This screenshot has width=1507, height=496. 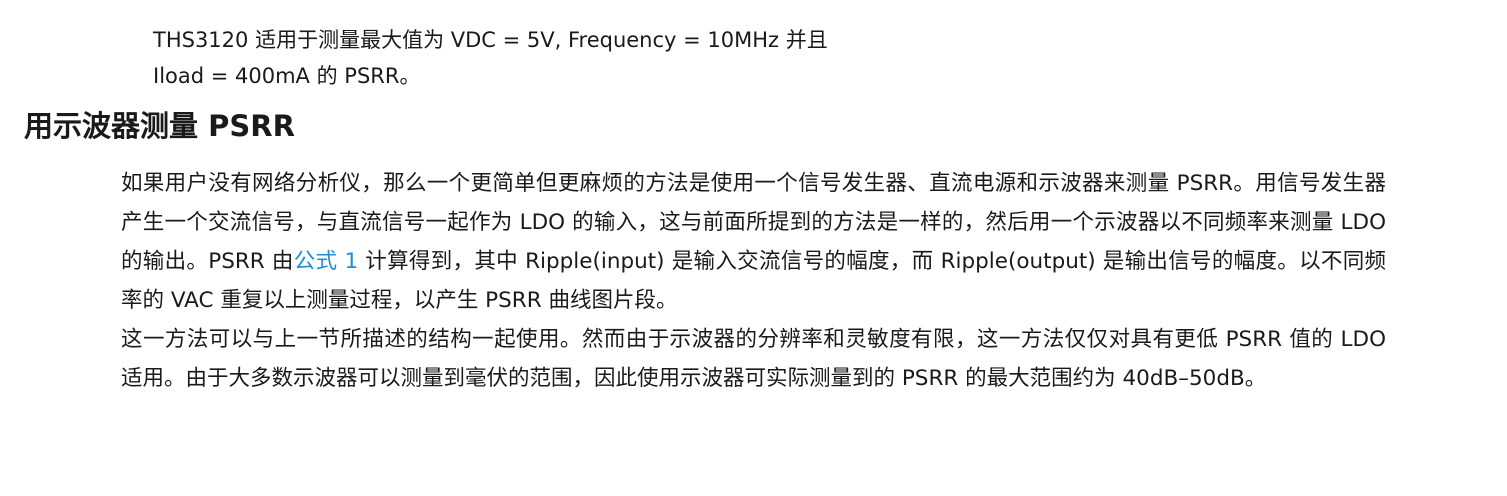 I want to click on intro-line-2: Iload = 400mA 的 PSRR。, so click(x=287, y=76).